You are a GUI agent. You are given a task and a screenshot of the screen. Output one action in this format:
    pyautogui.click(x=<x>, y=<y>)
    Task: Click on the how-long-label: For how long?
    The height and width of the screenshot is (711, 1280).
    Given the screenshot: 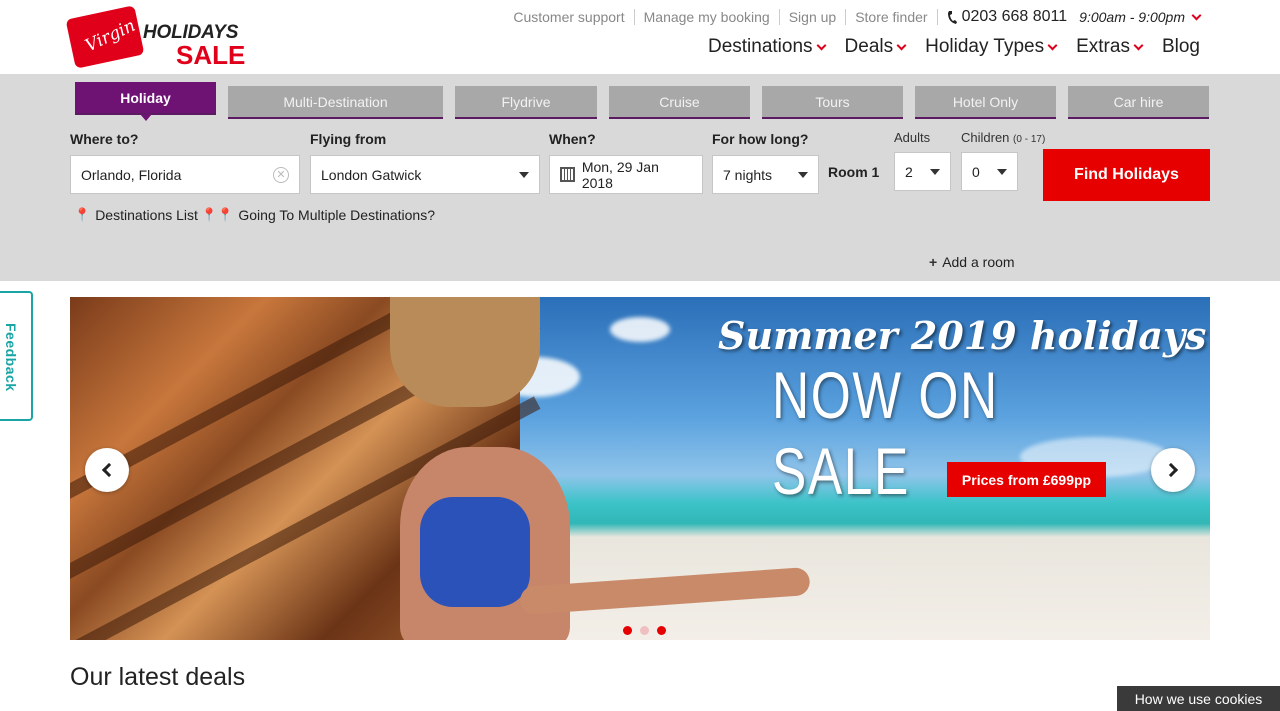 What is the action you would take?
    pyautogui.click(x=760, y=139)
    